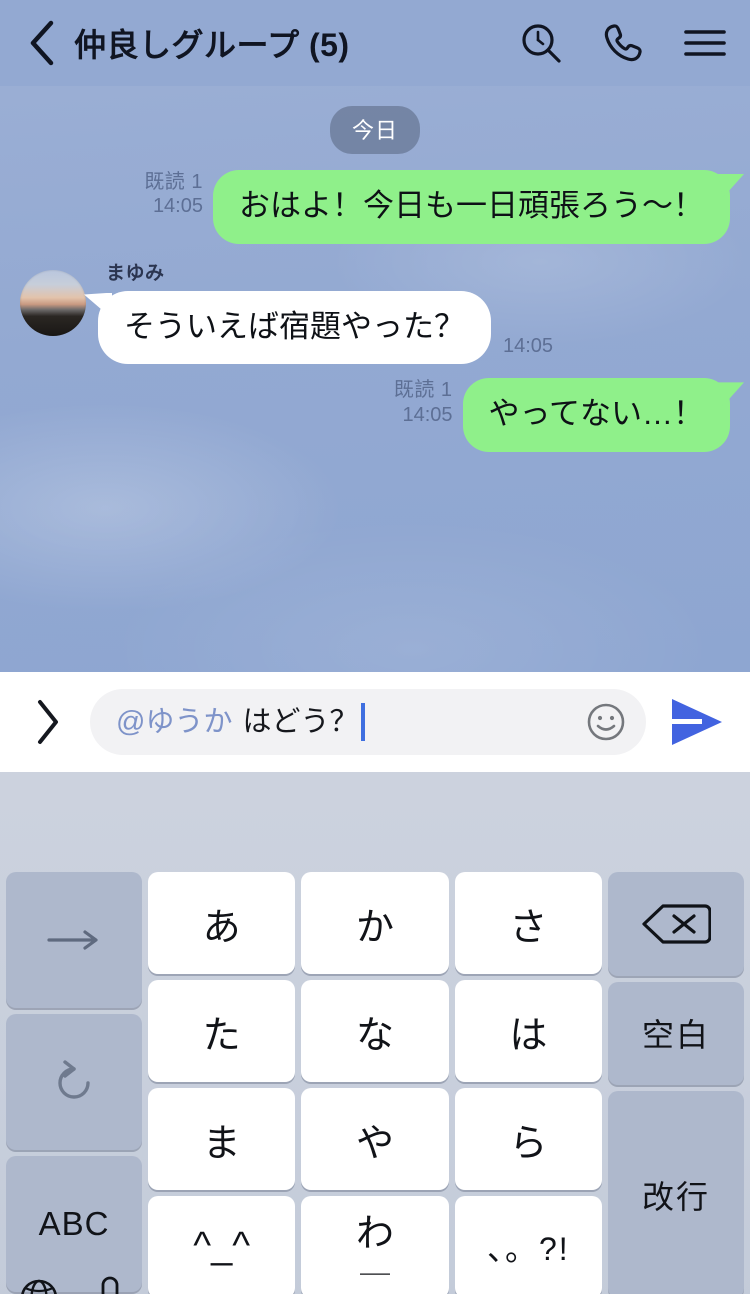 The width and height of the screenshot is (750, 1294). Describe the element at coordinates (212, 45) in the screenshot. I see `page-title: 仲良しグループ (5)` at that location.